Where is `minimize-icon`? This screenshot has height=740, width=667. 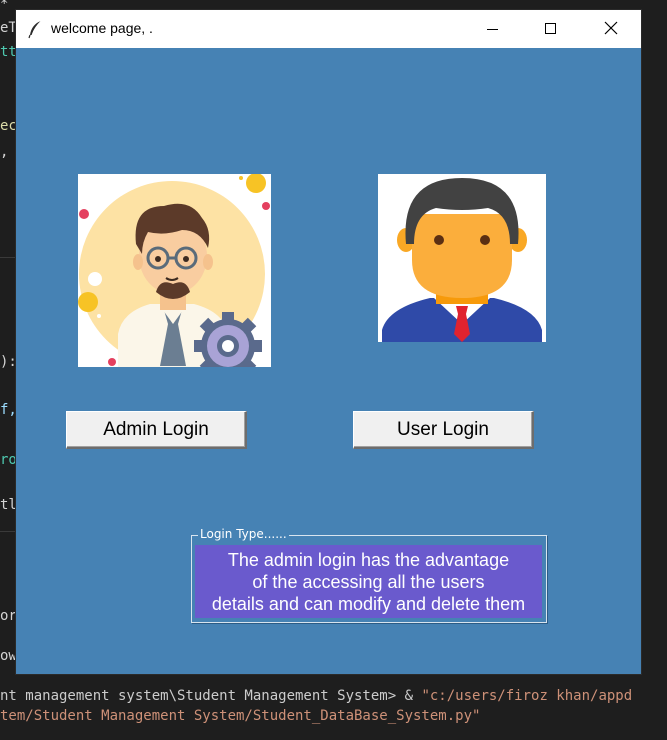 minimize-icon is located at coordinates (493, 29).